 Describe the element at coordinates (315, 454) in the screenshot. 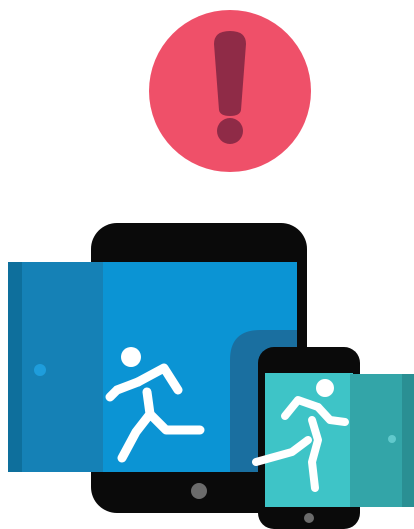

I see `phone-person-leg-front` at that location.